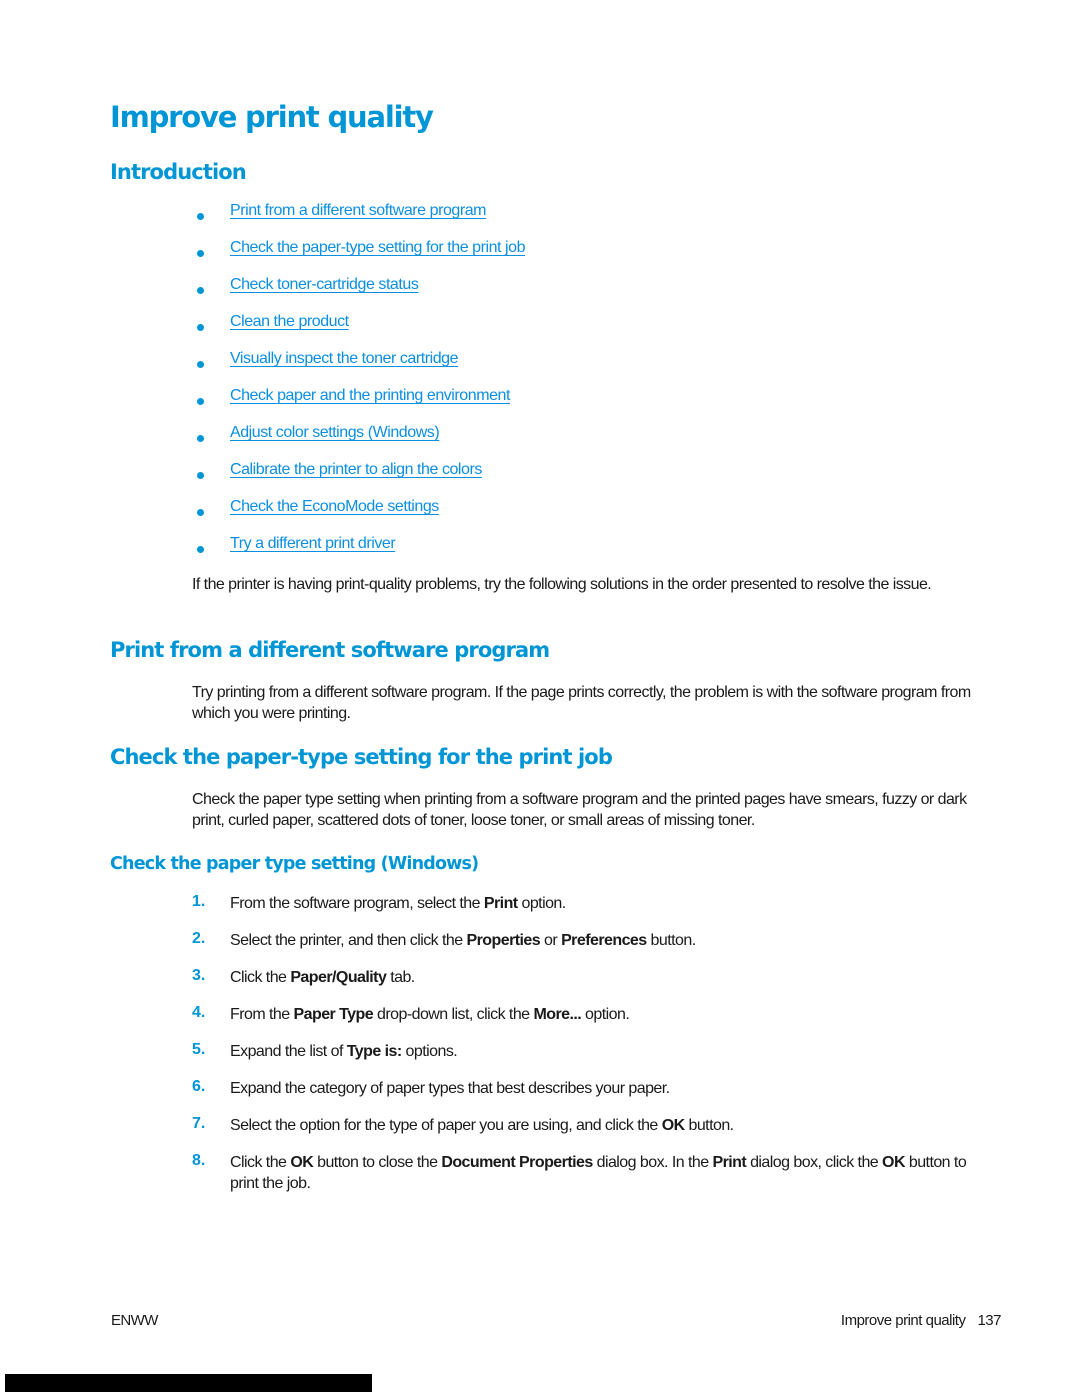 This screenshot has width=1080, height=1397. Describe the element at coordinates (289, 322) in the screenshot. I see `link-clean-the-product: Clean the product` at that location.